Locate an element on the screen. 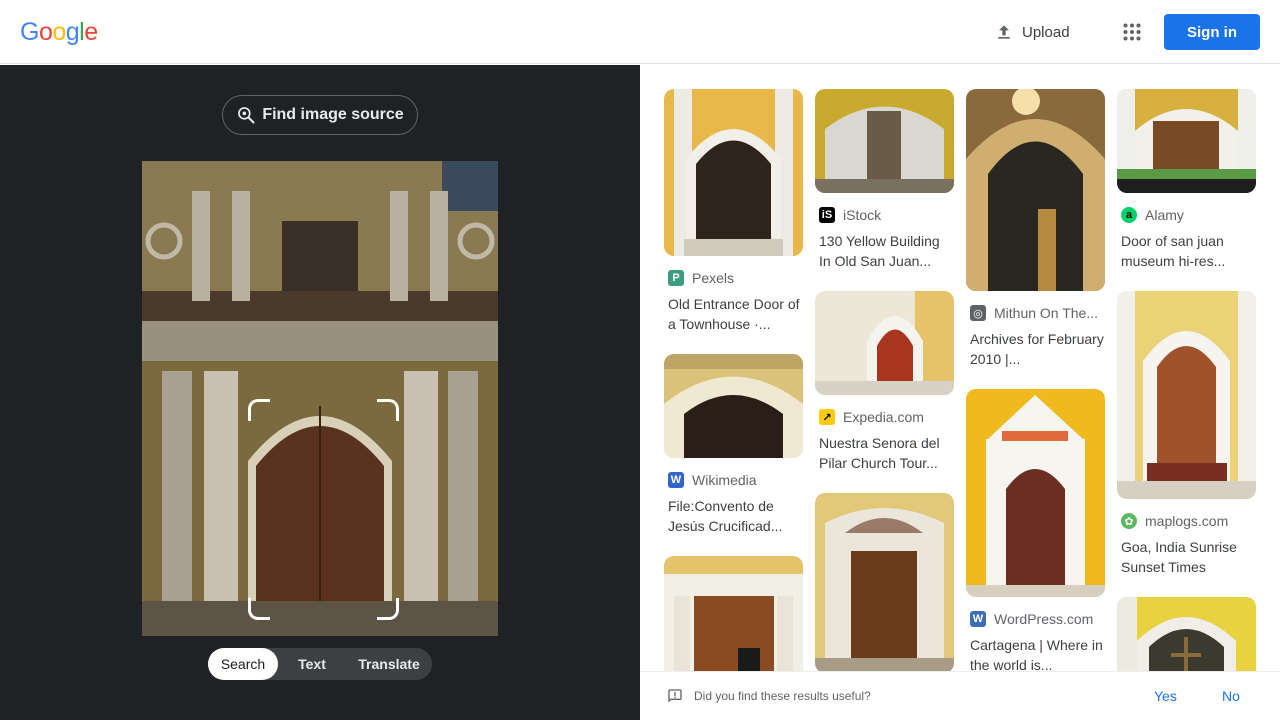 This screenshot has width=1280, height=720. crop-corner-bottom-left is located at coordinates (259, 609).